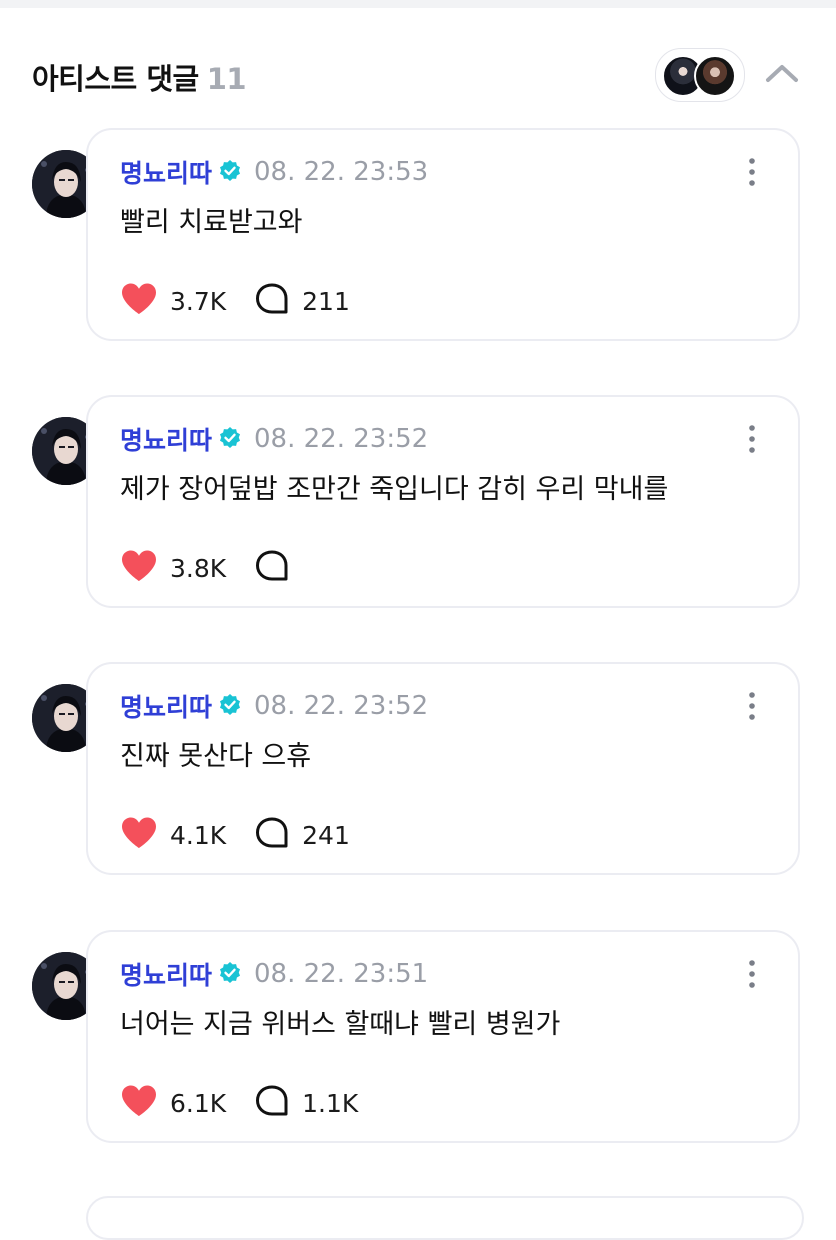 Image resolution: width=836 pixels, height=1240 pixels. What do you see at coordinates (226, 79) in the screenshot?
I see `comment-count: 11` at bounding box center [226, 79].